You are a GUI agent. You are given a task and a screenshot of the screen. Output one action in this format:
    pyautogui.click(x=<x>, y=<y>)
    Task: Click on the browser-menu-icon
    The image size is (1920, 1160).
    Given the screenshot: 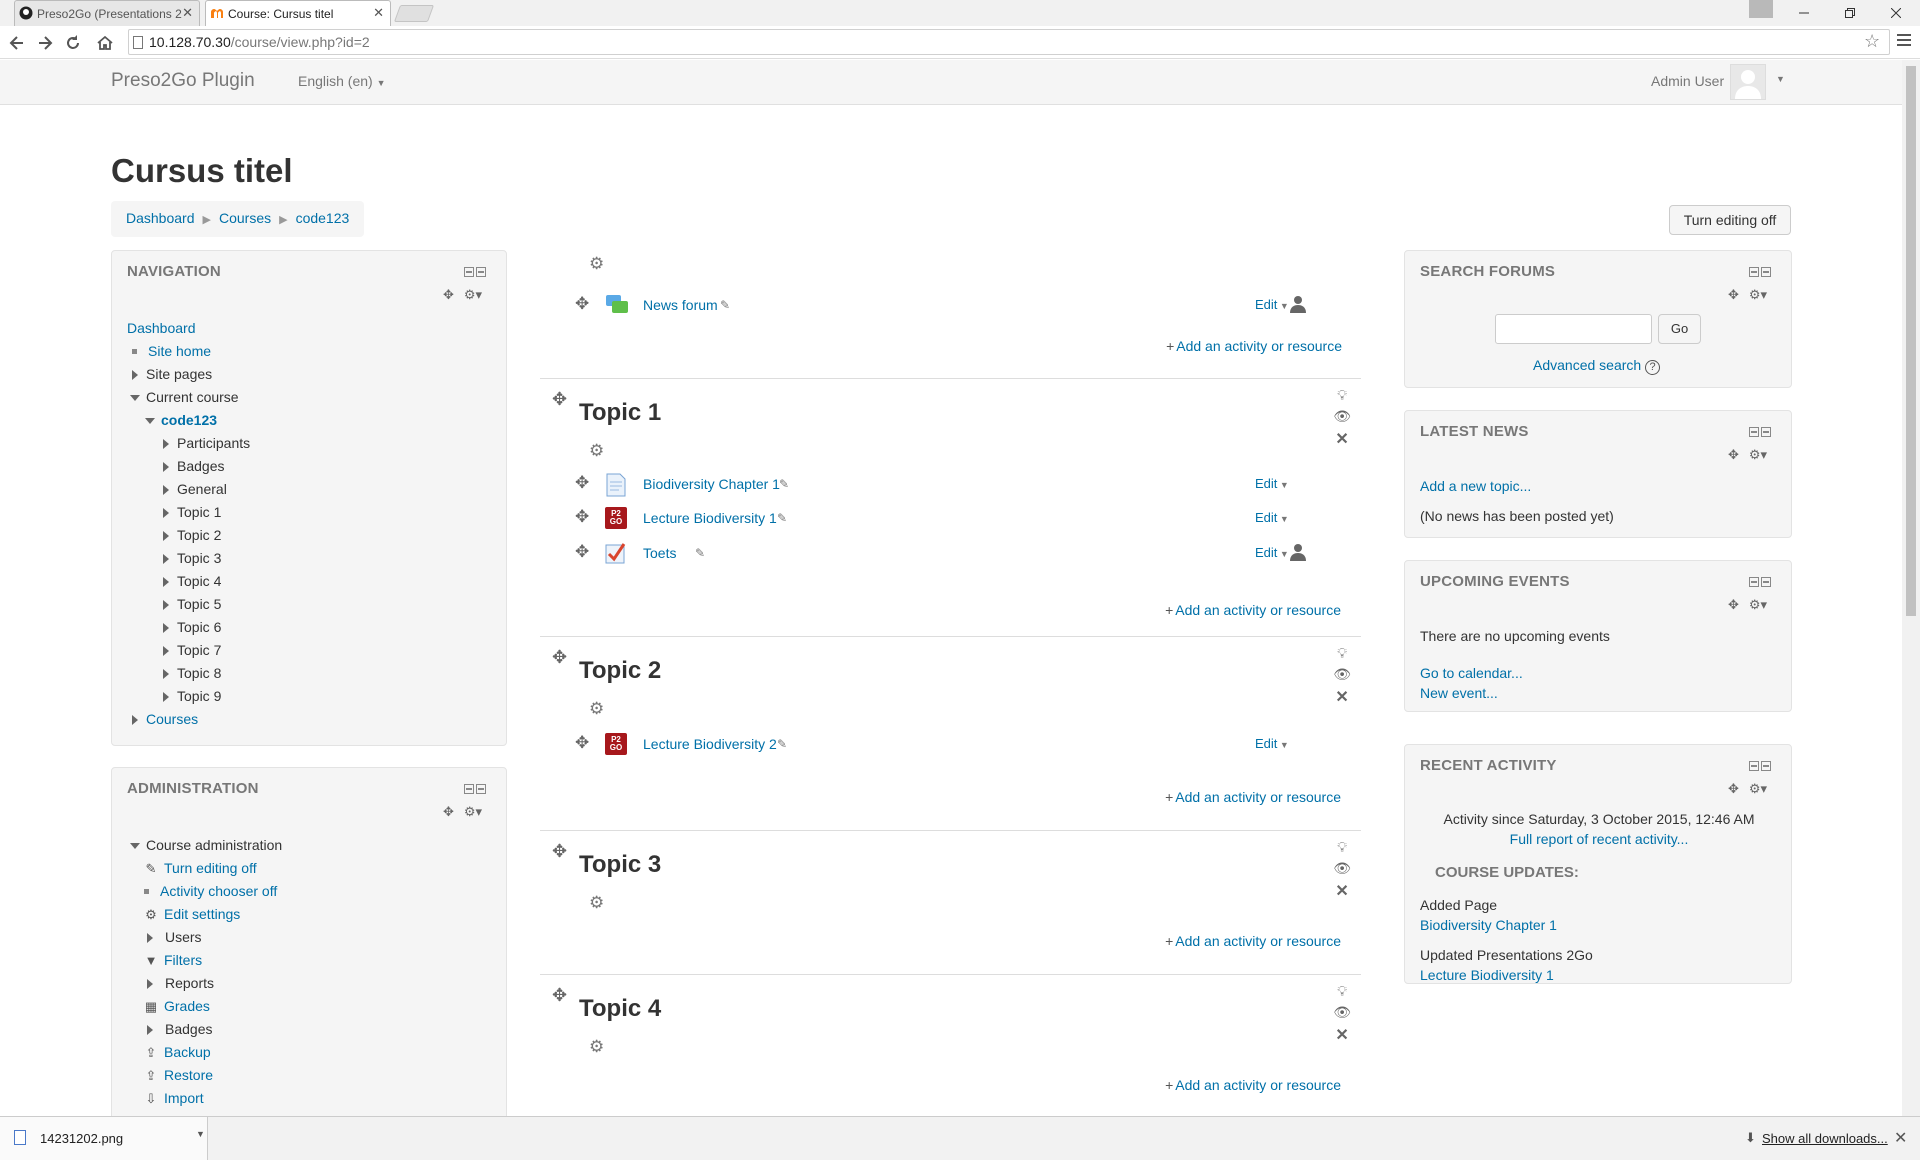 What is the action you would take?
    pyautogui.click(x=1904, y=40)
    